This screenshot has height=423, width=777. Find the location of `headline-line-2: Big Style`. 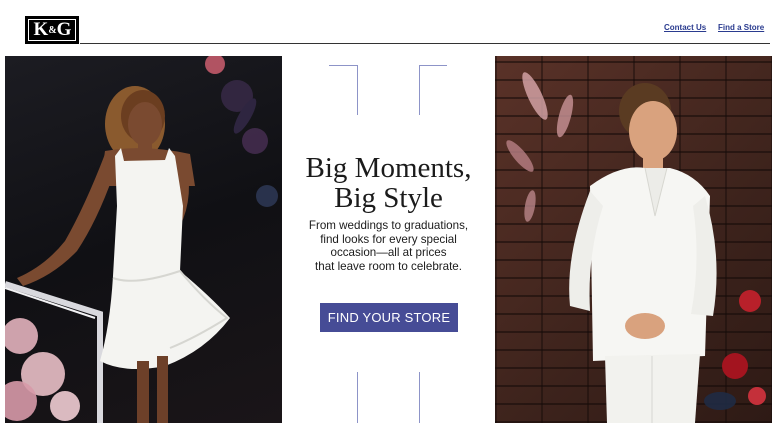

headline-line-2: Big Style is located at coordinates (388, 198).